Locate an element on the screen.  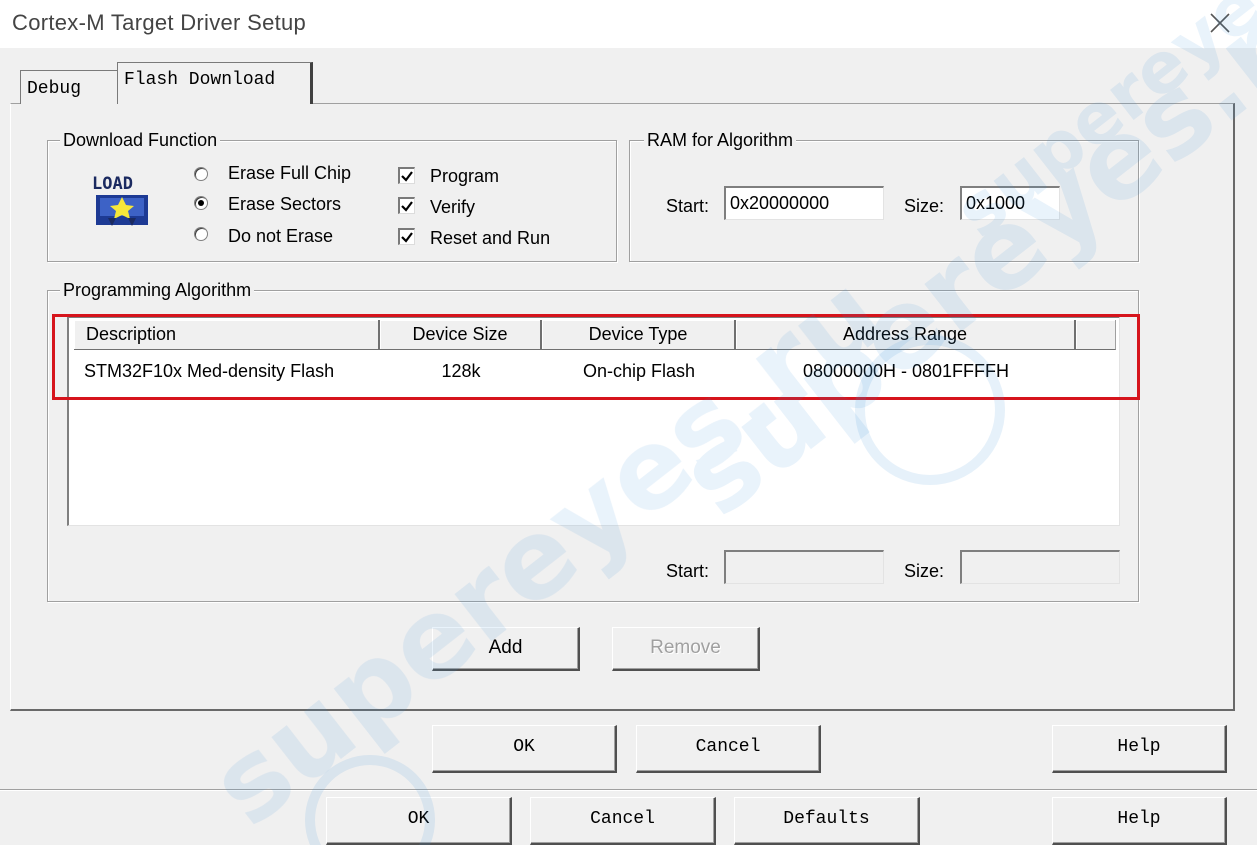
ram-size-label: Size: is located at coordinates (924, 206).